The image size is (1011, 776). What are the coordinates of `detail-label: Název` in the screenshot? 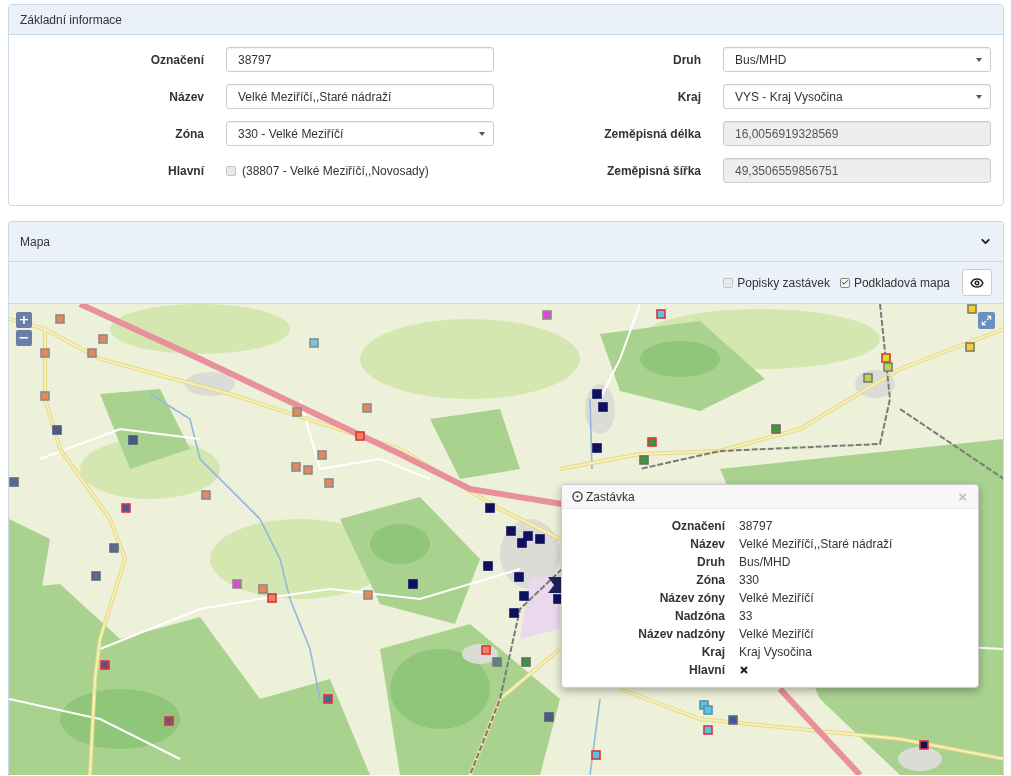 It's located at (707, 544).